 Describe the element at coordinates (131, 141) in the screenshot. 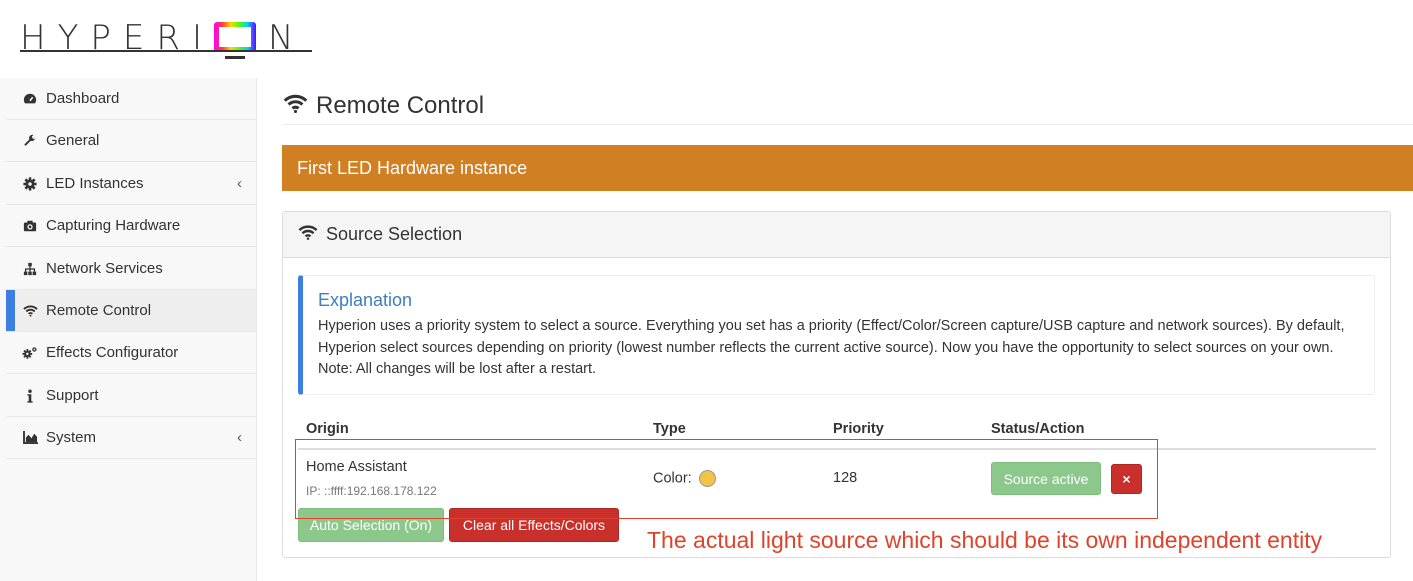

I see `sidebar-item-general: General` at that location.